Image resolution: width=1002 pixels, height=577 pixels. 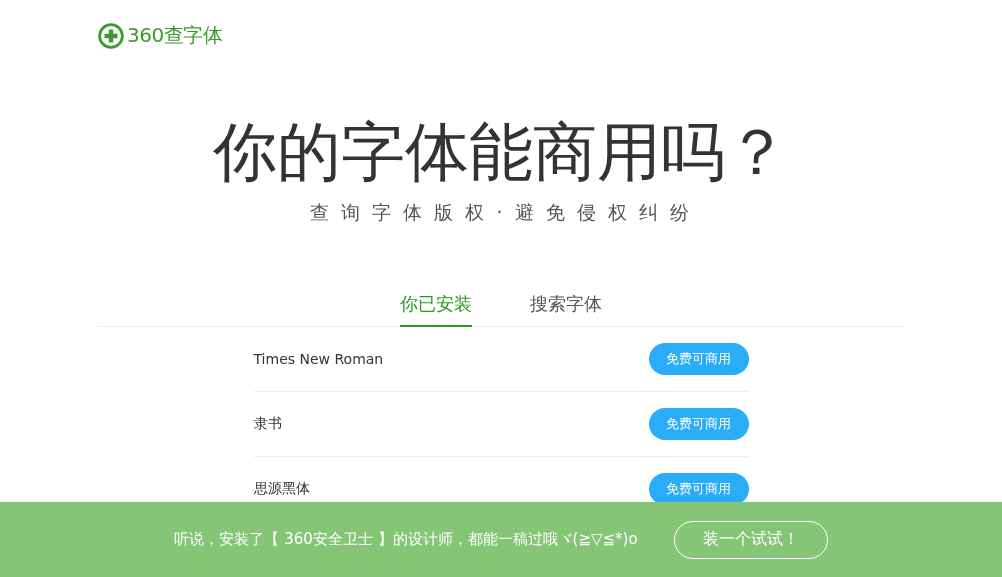 I want to click on font-name: 思源黑体, so click(x=281, y=489).